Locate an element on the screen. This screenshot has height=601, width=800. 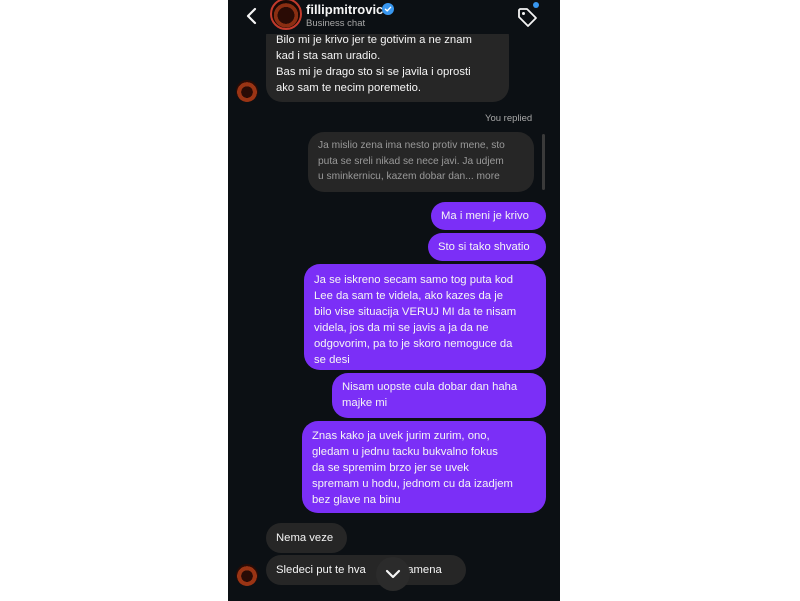
reply-indicator-bar is located at coordinates (543, 162).